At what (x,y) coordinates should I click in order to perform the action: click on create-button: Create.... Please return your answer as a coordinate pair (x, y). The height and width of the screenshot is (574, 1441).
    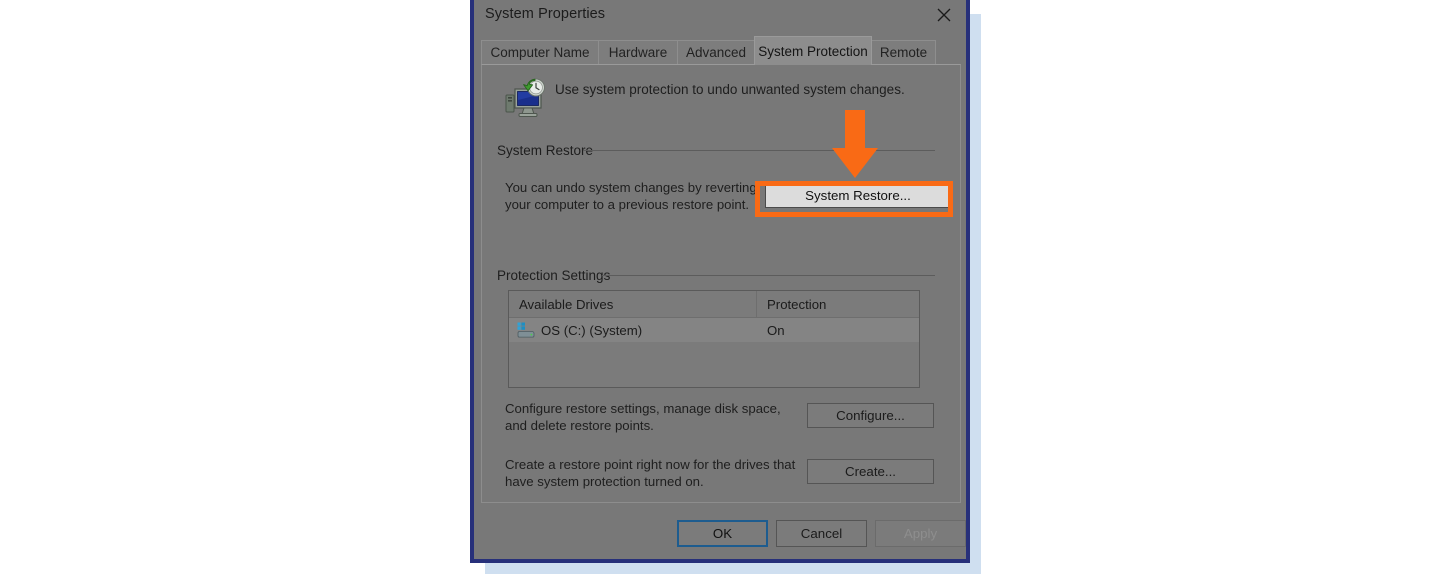
    Looking at the image, I should click on (870, 471).